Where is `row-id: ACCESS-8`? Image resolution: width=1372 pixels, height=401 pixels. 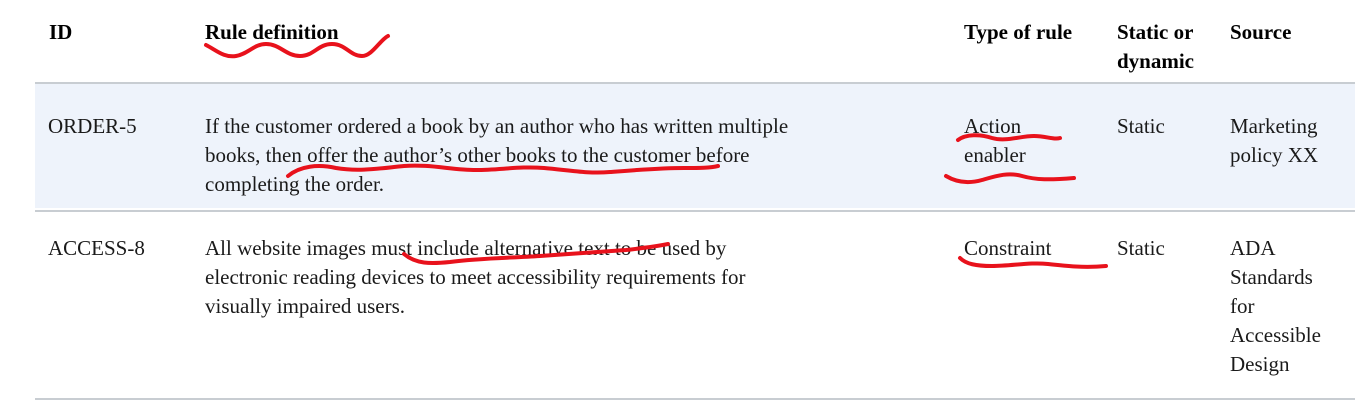 row-id: ACCESS-8 is located at coordinates (96, 248).